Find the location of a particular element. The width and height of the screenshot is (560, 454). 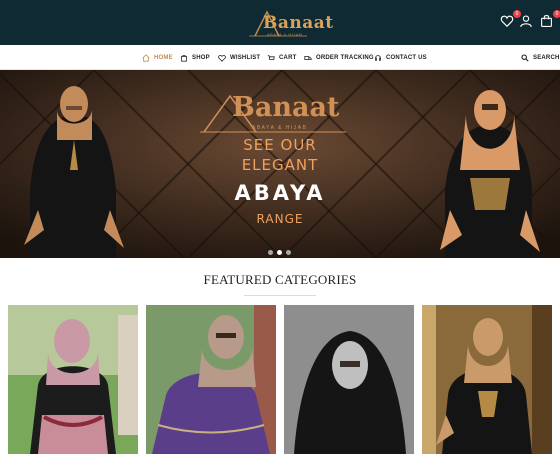

wishlist-header-button: 0 is located at coordinates (510, 20).